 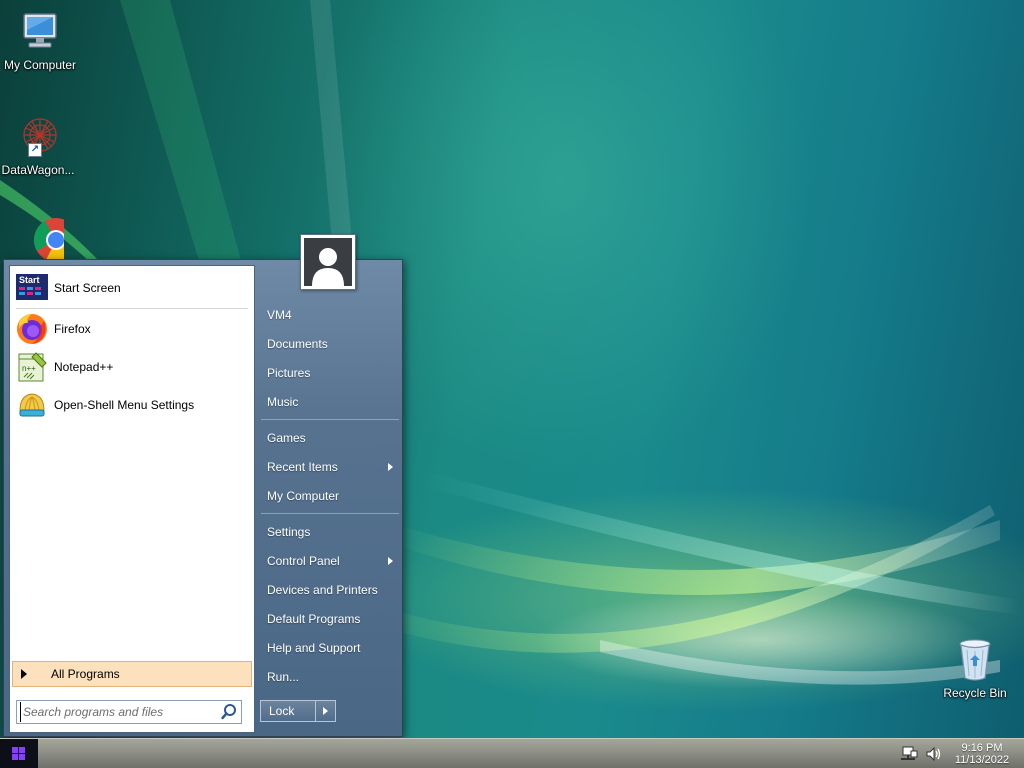 I want to click on menu-item-help-and-support: Help and Support, so click(x=330, y=648).